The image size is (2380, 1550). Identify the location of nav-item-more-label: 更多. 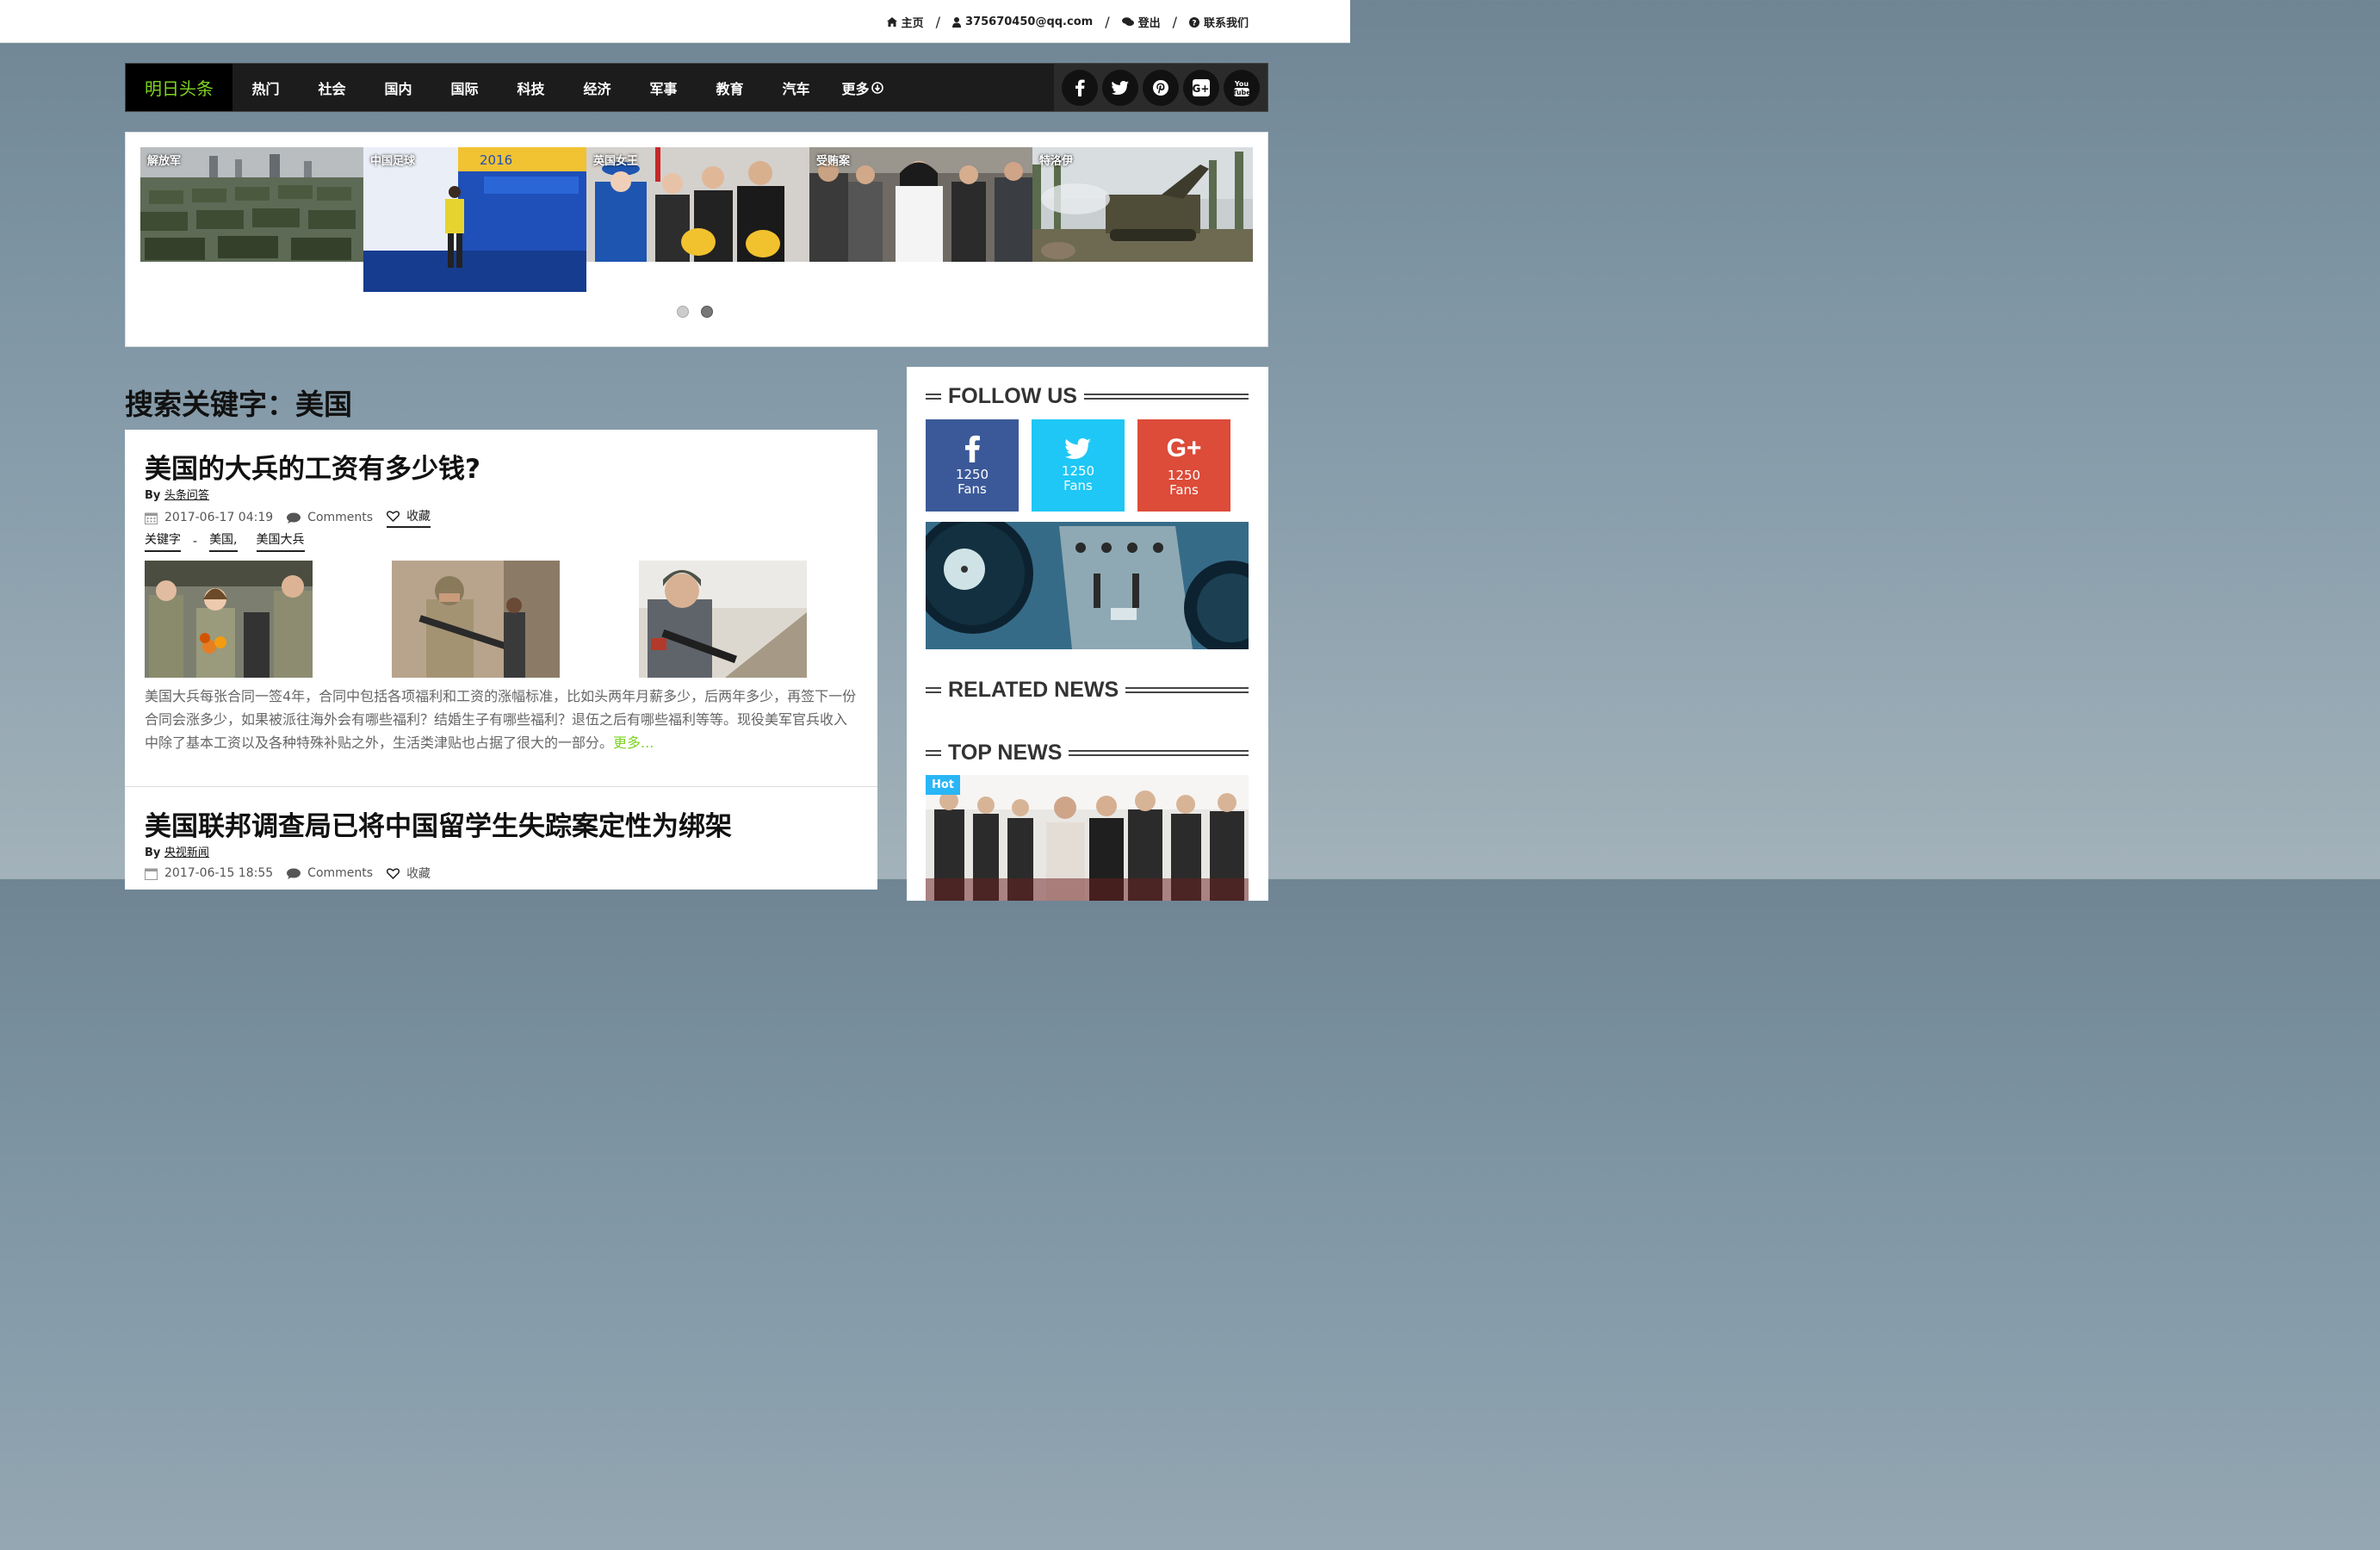
(856, 89).